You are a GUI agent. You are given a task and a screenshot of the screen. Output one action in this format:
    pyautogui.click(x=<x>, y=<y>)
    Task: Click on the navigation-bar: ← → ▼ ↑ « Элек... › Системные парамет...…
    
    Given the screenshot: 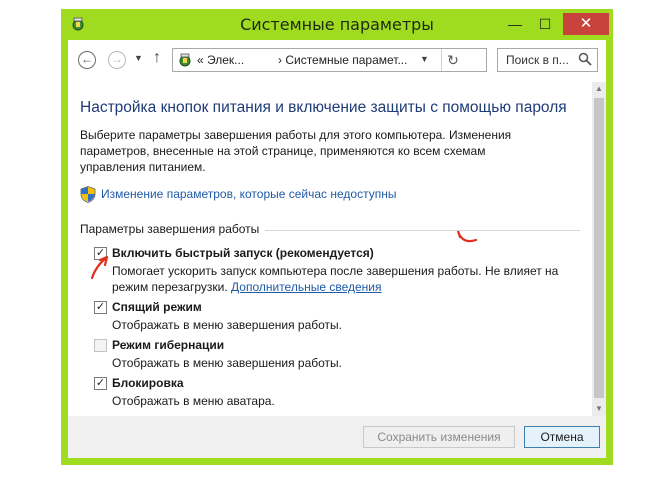 What is the action you would take?
    pyautogui.click(x=337, y=61)
    